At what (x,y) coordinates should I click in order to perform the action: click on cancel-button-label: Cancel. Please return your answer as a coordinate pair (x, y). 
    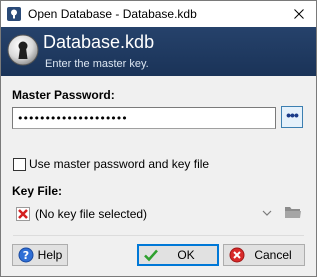
    Looking at the image, I should click on (273, 255).